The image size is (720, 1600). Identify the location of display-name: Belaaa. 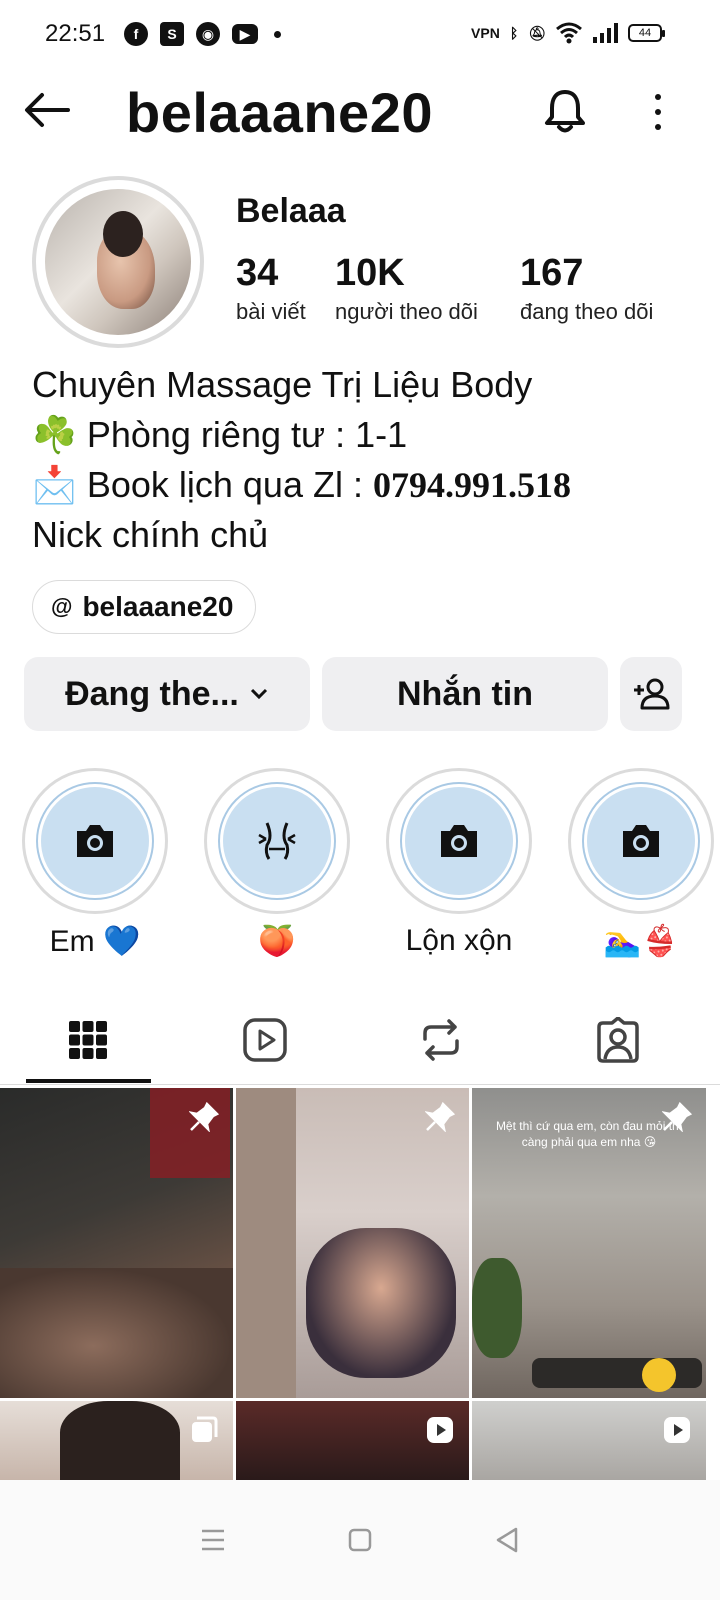
(291, 211).